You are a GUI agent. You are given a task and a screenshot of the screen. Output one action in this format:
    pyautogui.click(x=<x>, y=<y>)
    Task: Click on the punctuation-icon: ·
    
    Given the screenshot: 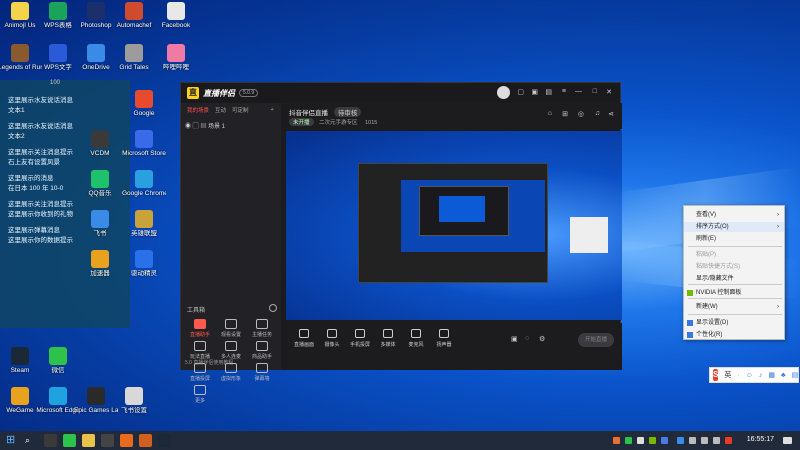 What is the action you would take?
    pyautogui.click(x=738, y=375)
    